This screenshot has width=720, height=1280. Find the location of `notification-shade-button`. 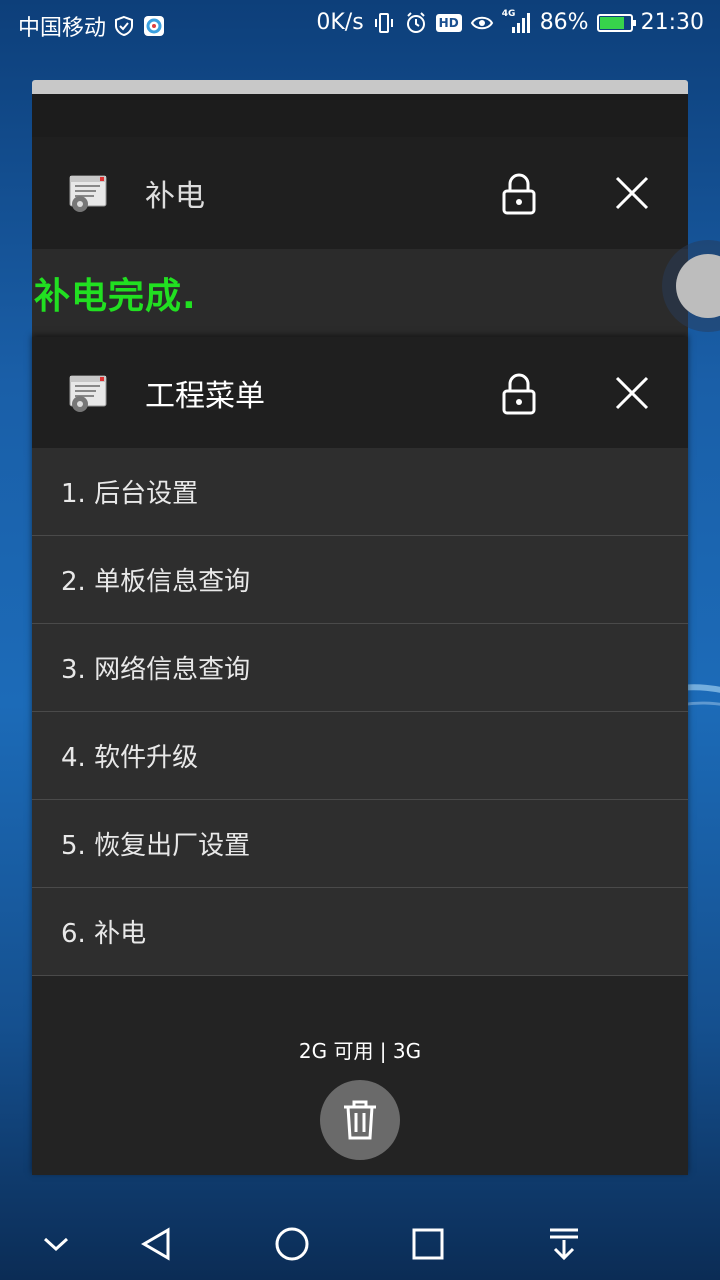

notification-shade-button is located at coordinates (564, 1244).